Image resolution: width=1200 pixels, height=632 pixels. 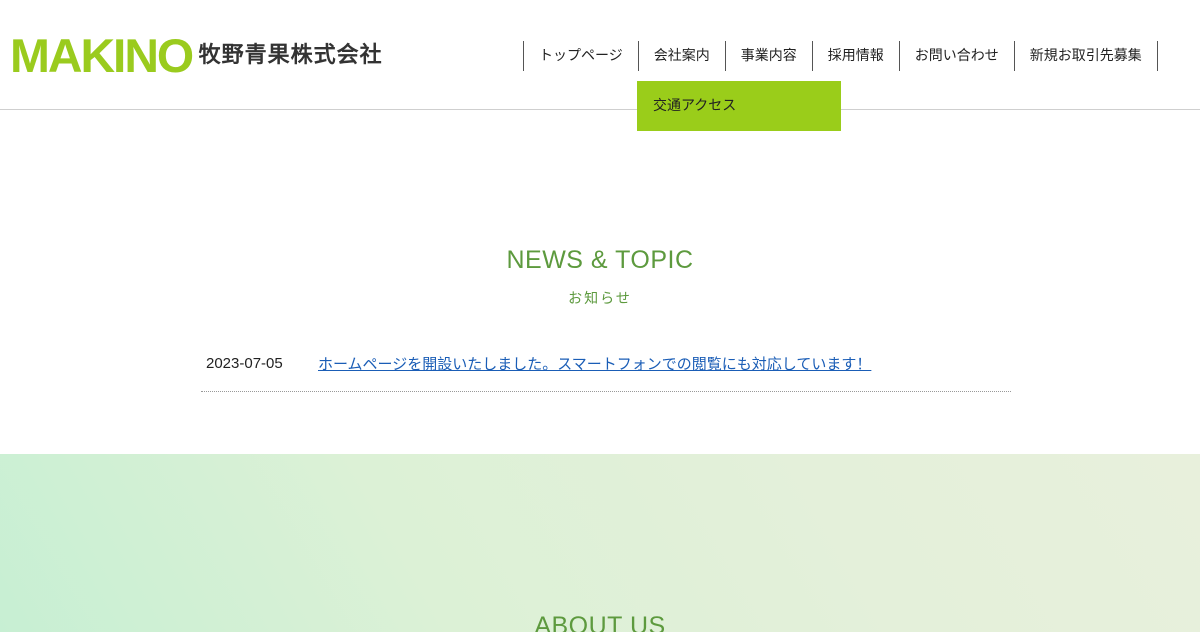 What do you see at coordinates (600, 299) in the screenshot?
I see `news-section-subtitle: お知らせ` at bounding box center [600, 299].